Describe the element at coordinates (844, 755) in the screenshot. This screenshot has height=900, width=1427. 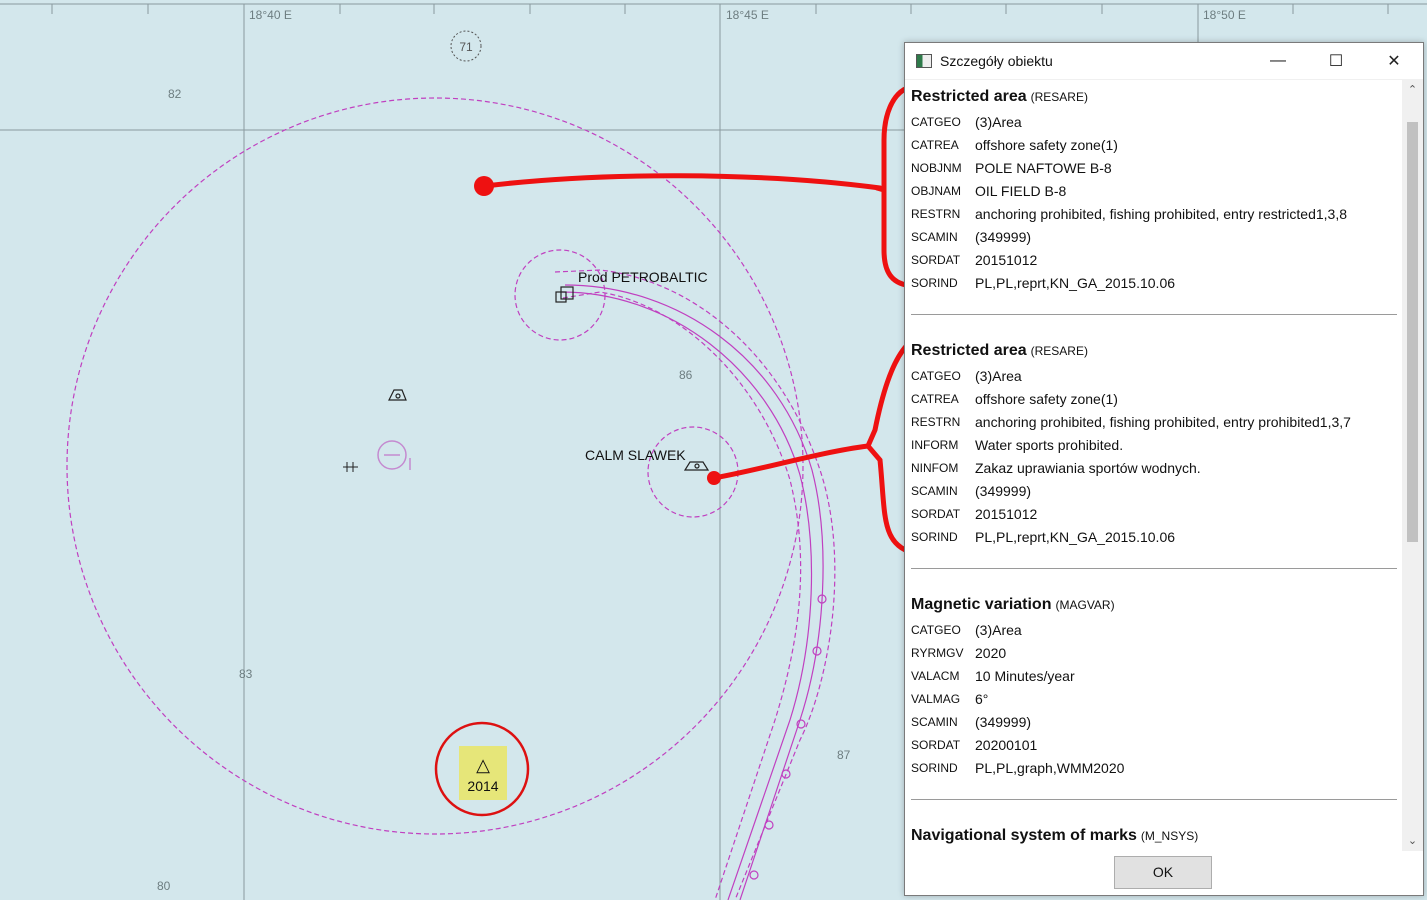
I see `depth-sounding: 87` at that location.